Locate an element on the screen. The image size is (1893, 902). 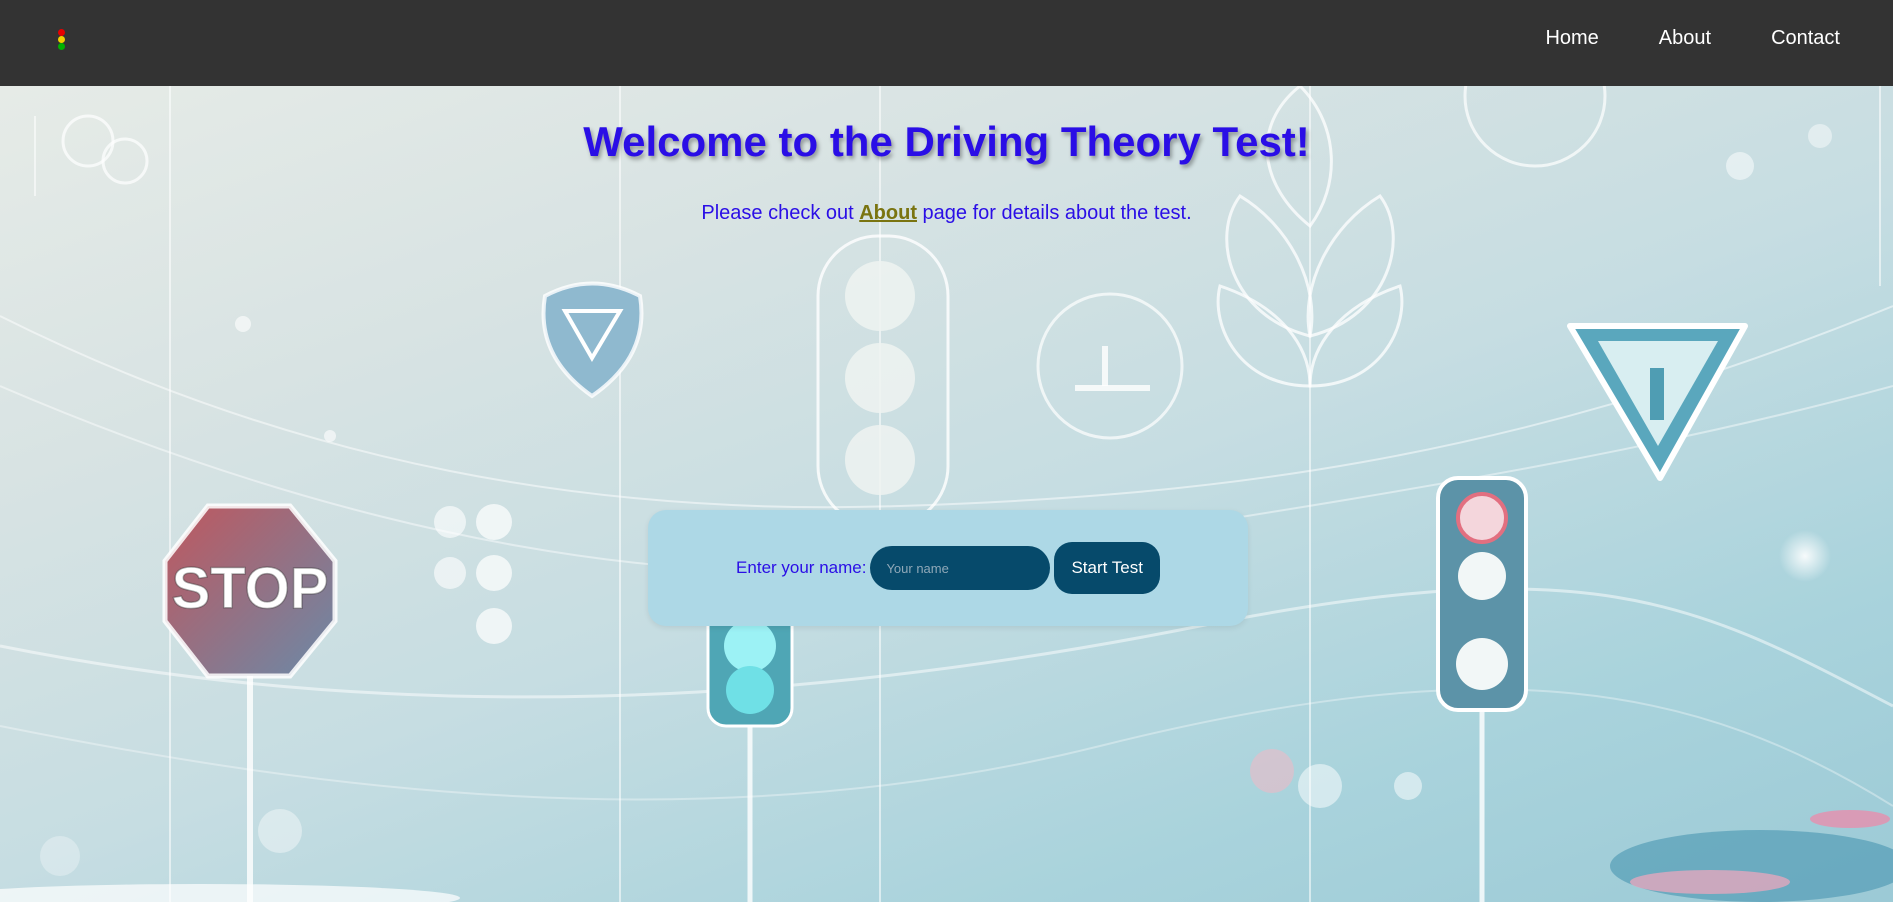
name-input is located at coordinates (960, 568).